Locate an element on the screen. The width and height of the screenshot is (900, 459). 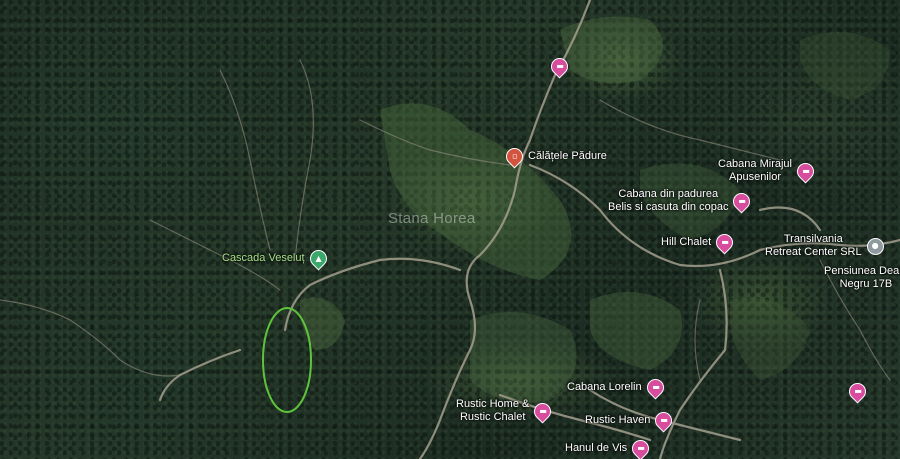
area-label: Stana Horea is located at coordinates (432, 218).